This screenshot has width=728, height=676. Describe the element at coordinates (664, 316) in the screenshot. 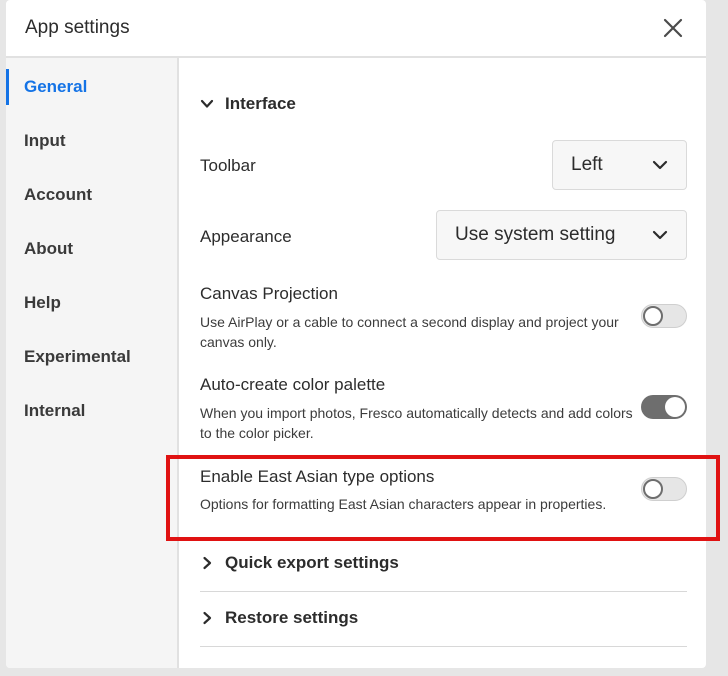

I see `canvas-projection-toggle` at that location.